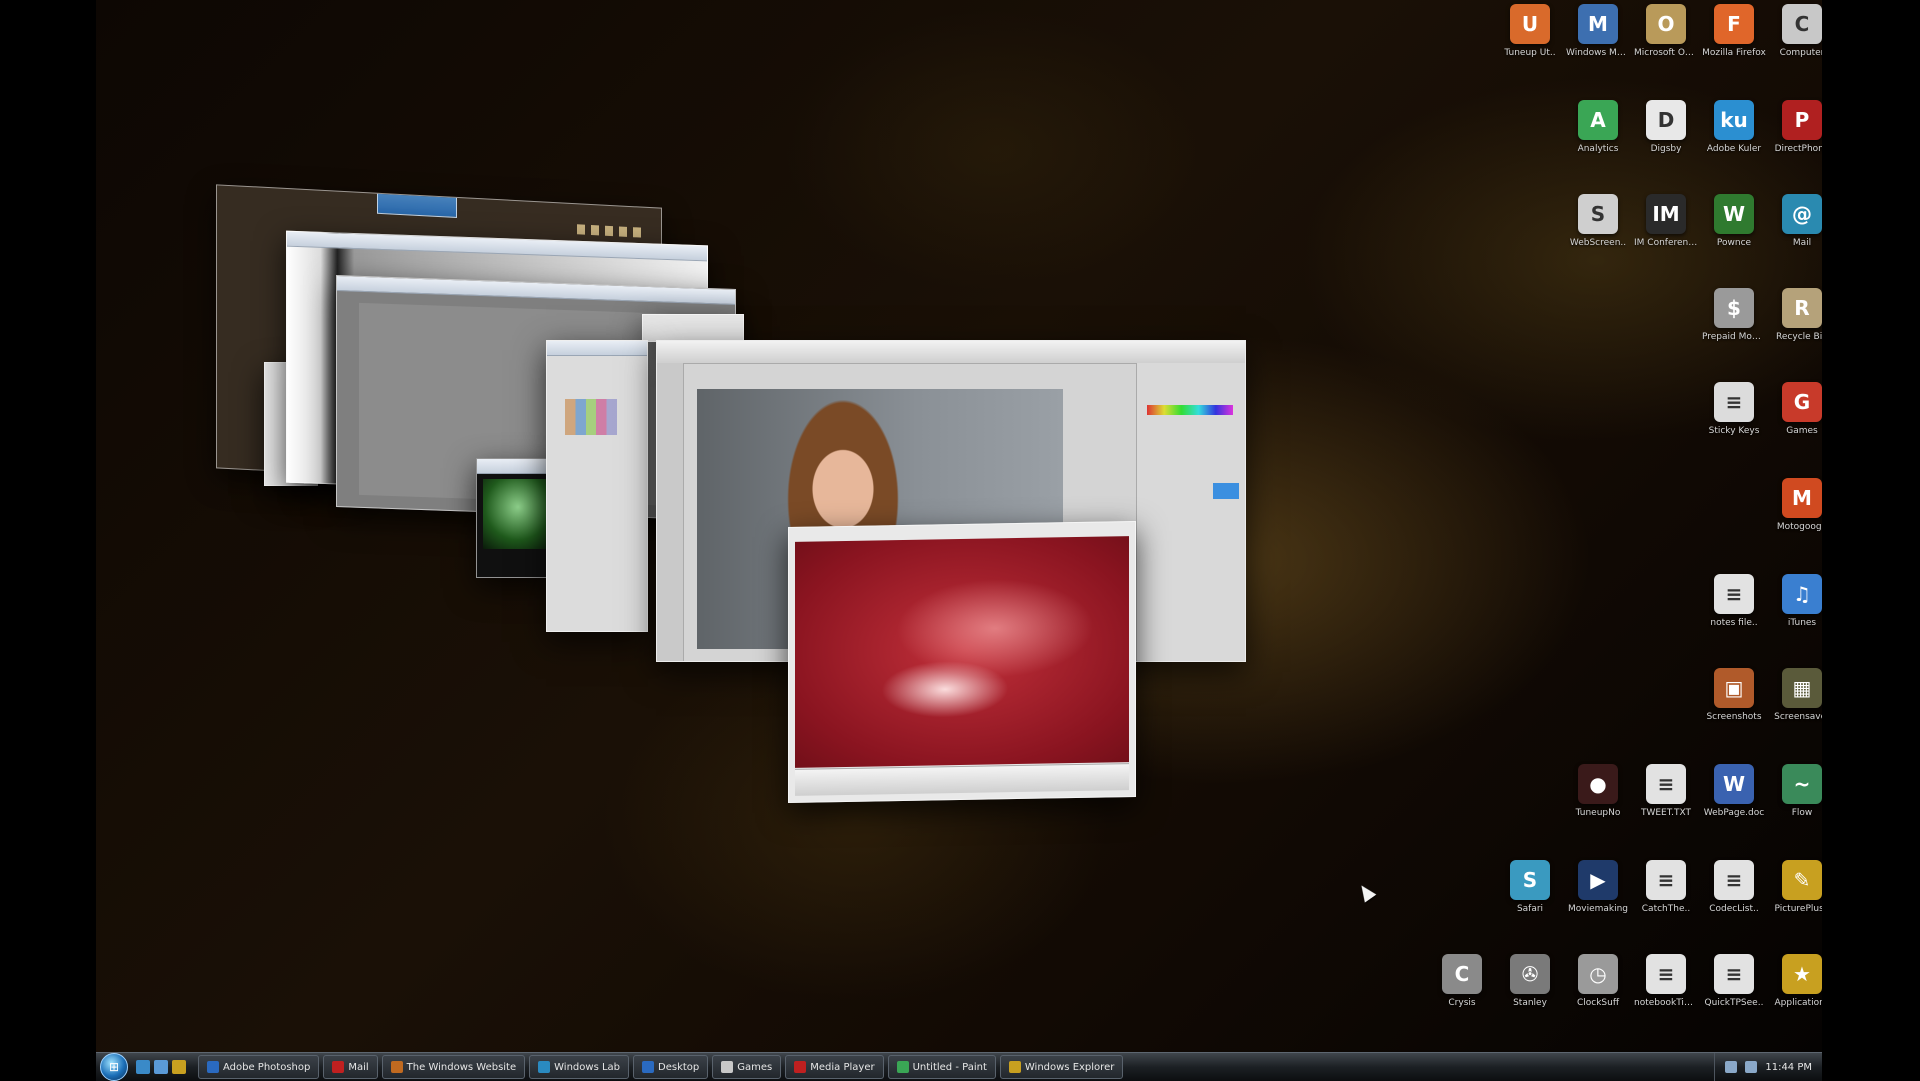 The width and height of the screenshot is (1920, 1081). I want to click on kuler-icon: ku, so click(1734, 120).